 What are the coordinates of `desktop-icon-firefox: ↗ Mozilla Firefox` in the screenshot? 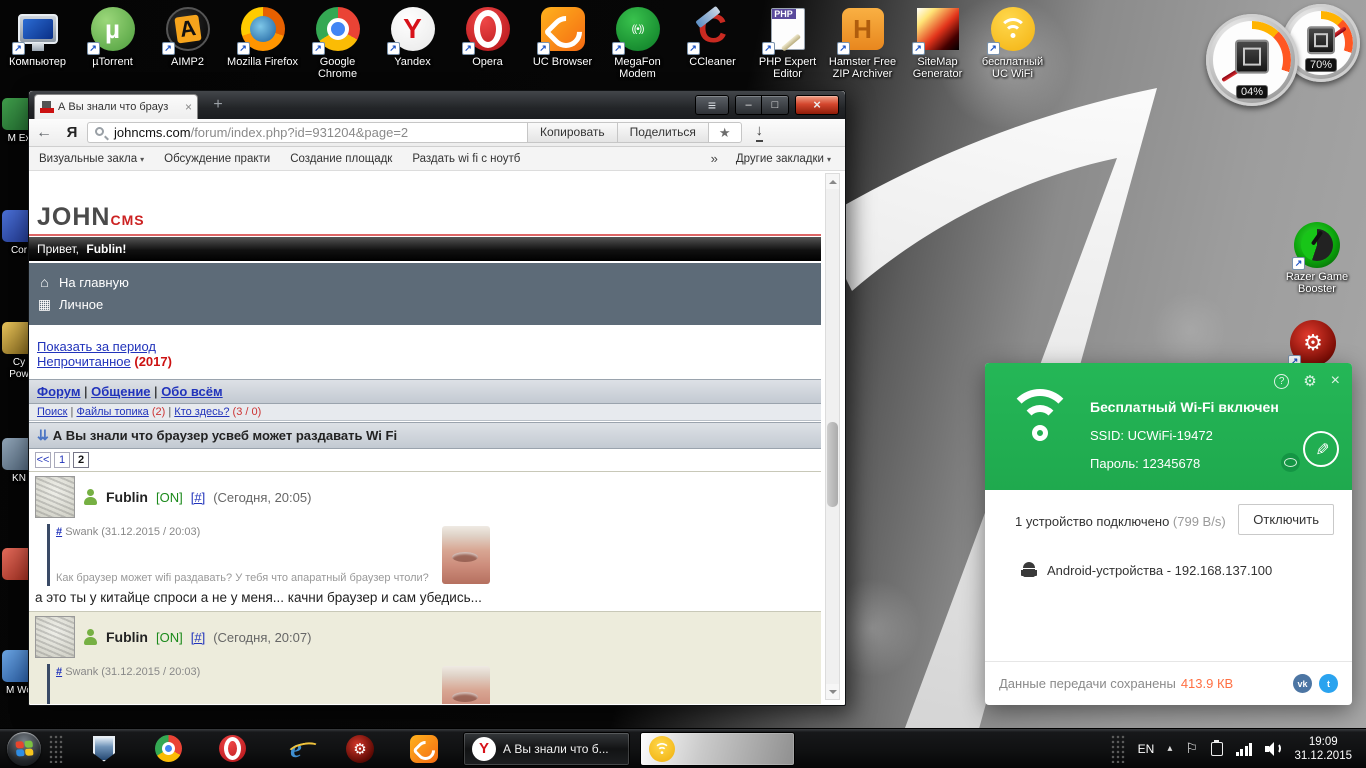 It's located at (262, 42).